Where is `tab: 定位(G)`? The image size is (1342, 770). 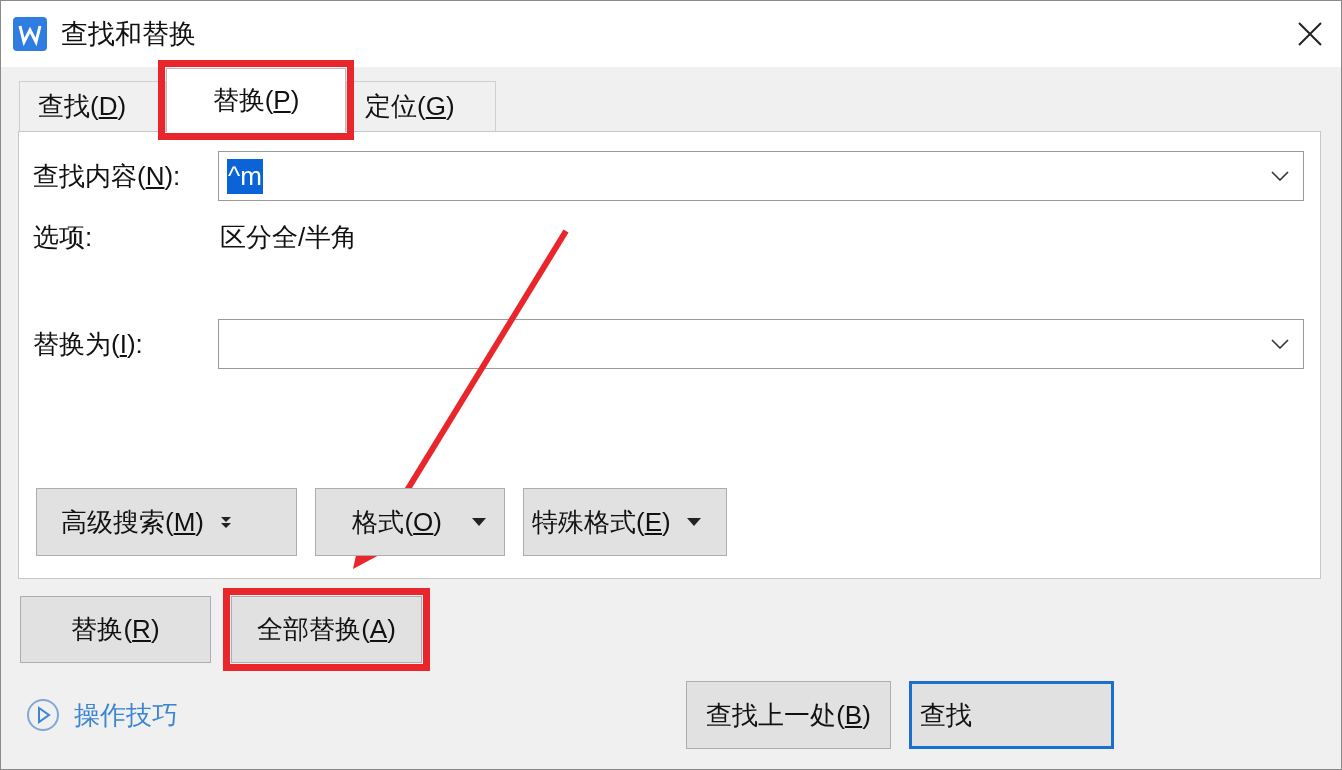 tab: 定位(G) is located at coordinates (421, 106).